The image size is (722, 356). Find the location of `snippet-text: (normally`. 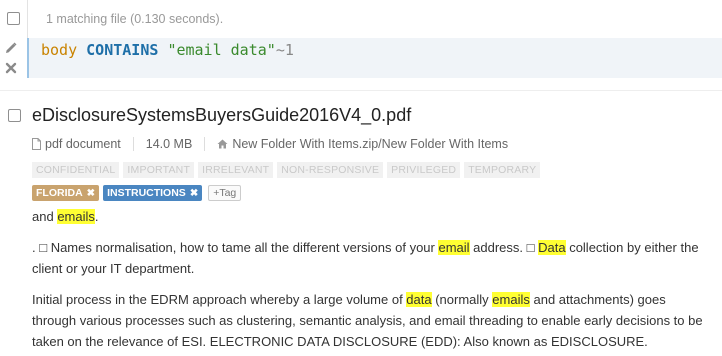

snippet-text: (normally is located at coordinates (462, 299).